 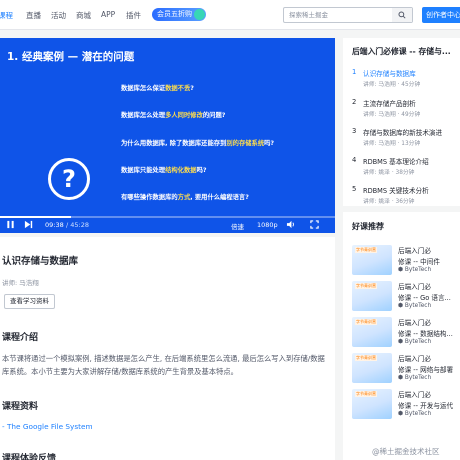 I want to click on question-line: 数据库怎么保证数据不丢?, so click(x=157, y=88).